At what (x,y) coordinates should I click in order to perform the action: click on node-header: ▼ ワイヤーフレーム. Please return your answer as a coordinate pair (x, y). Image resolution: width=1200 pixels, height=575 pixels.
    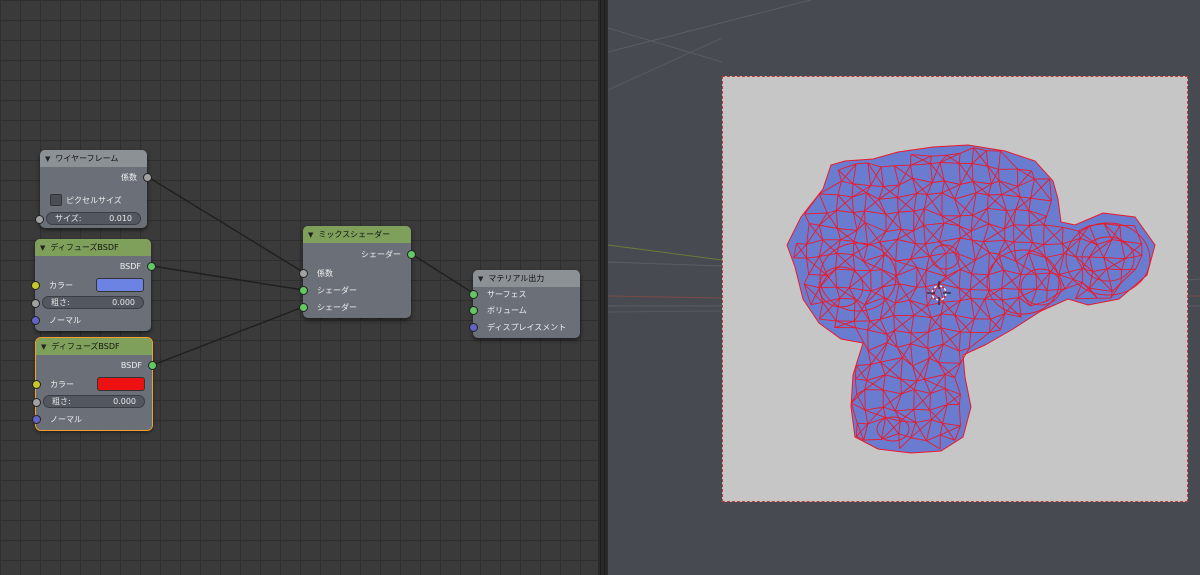
    Looking at the image, I should click on (93, 158).